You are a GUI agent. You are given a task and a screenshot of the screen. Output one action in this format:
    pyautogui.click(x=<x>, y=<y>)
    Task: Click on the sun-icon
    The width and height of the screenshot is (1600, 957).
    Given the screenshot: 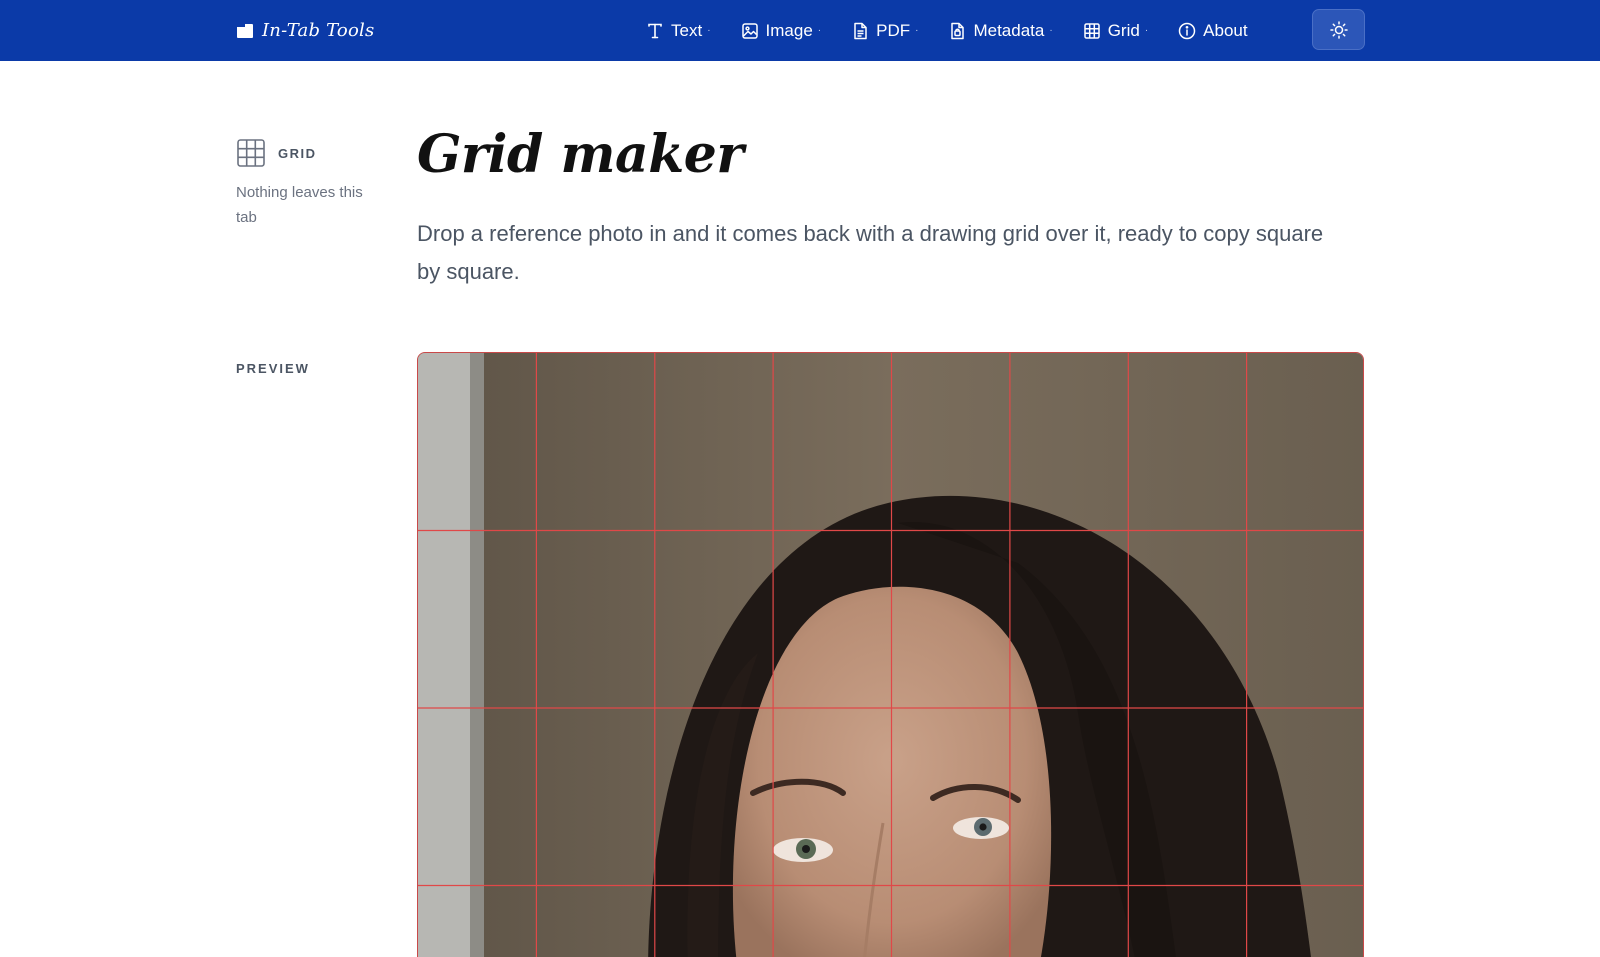 What is the action you would take?
    pyautogui.click(x=1338, y=29)
    